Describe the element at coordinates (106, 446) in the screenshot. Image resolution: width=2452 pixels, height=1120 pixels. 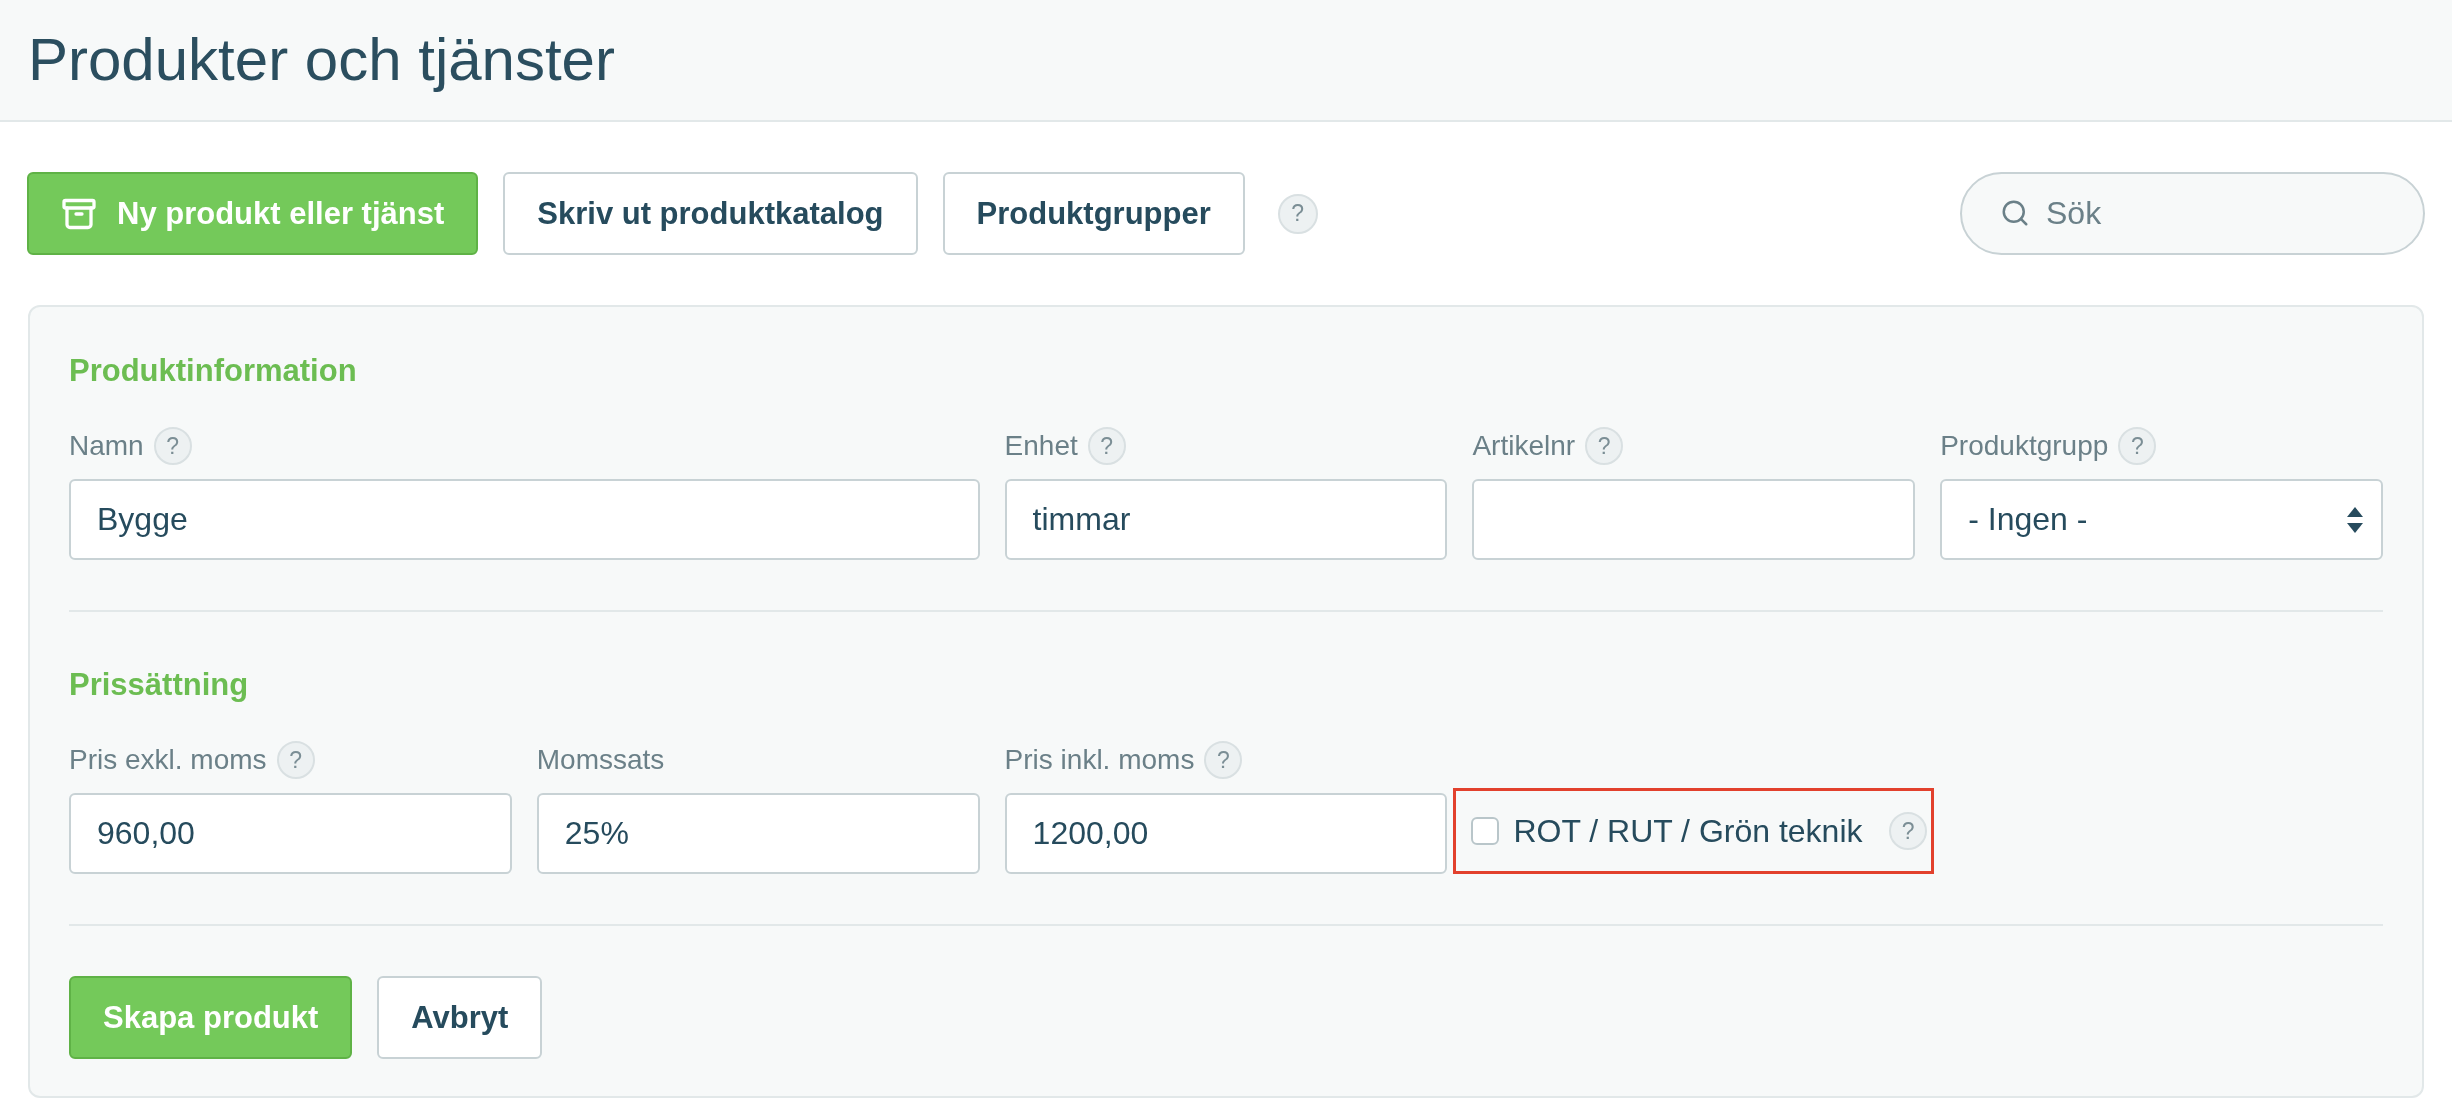
I see `field-label: Namn` at that location.